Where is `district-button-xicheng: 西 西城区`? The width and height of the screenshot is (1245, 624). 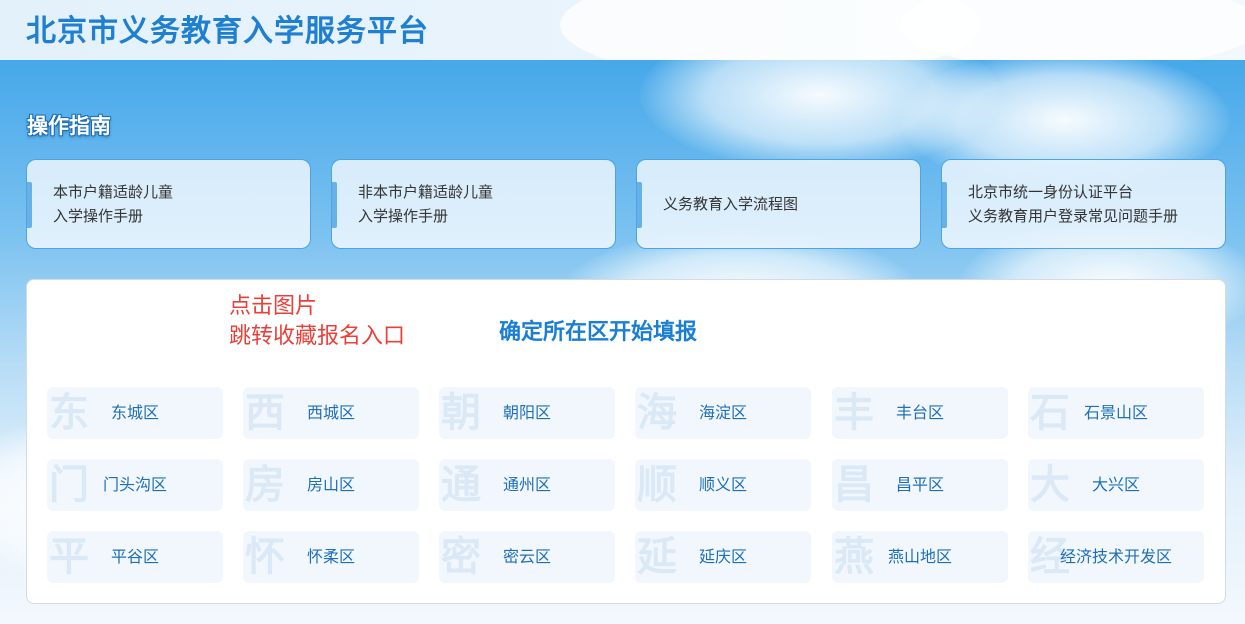
district-button-xicheng: 西 西城区 is located at coordinates (331, 413).